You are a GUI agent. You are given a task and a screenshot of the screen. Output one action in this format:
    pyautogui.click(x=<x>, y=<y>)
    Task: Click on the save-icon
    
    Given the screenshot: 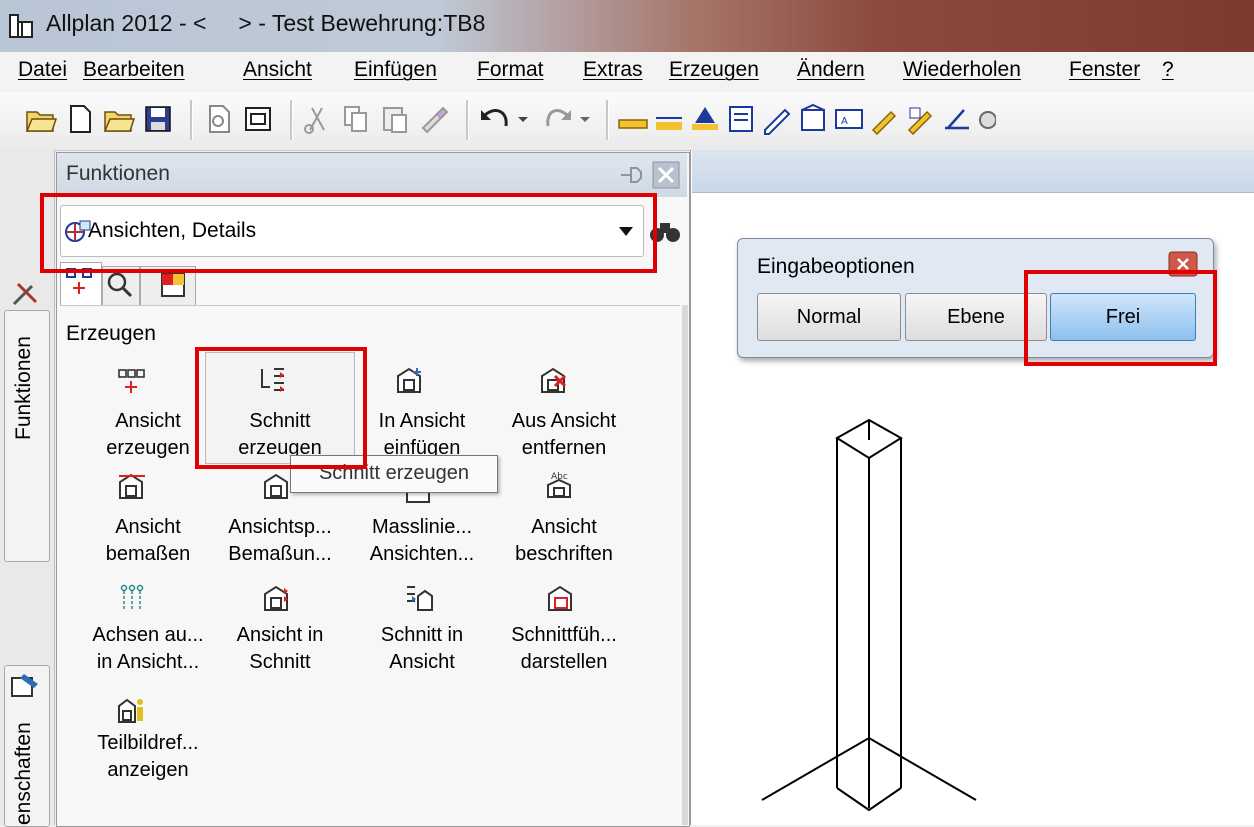 What is the action you would take?
    pyautogui.click(x=158, y=119)
    